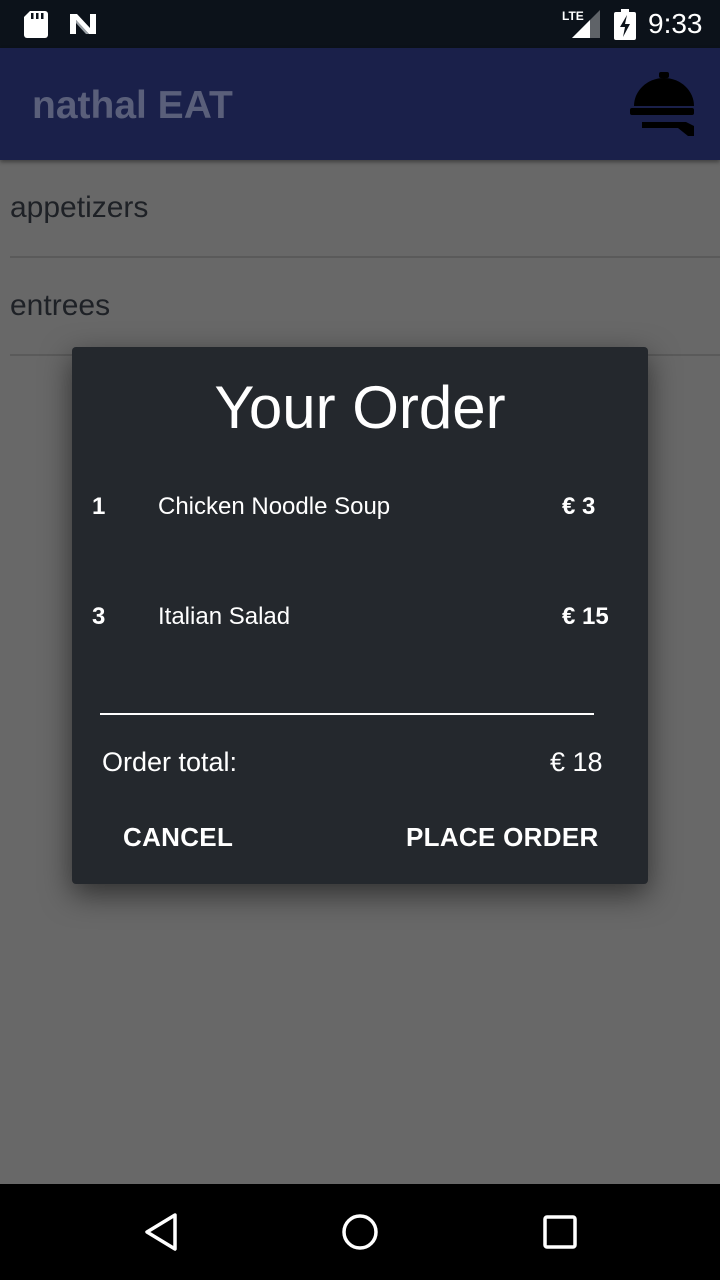  What do you see at coordinates (83, 24) in the screenshot?
I see `android-n-icon` at bounding box center [83, 24].